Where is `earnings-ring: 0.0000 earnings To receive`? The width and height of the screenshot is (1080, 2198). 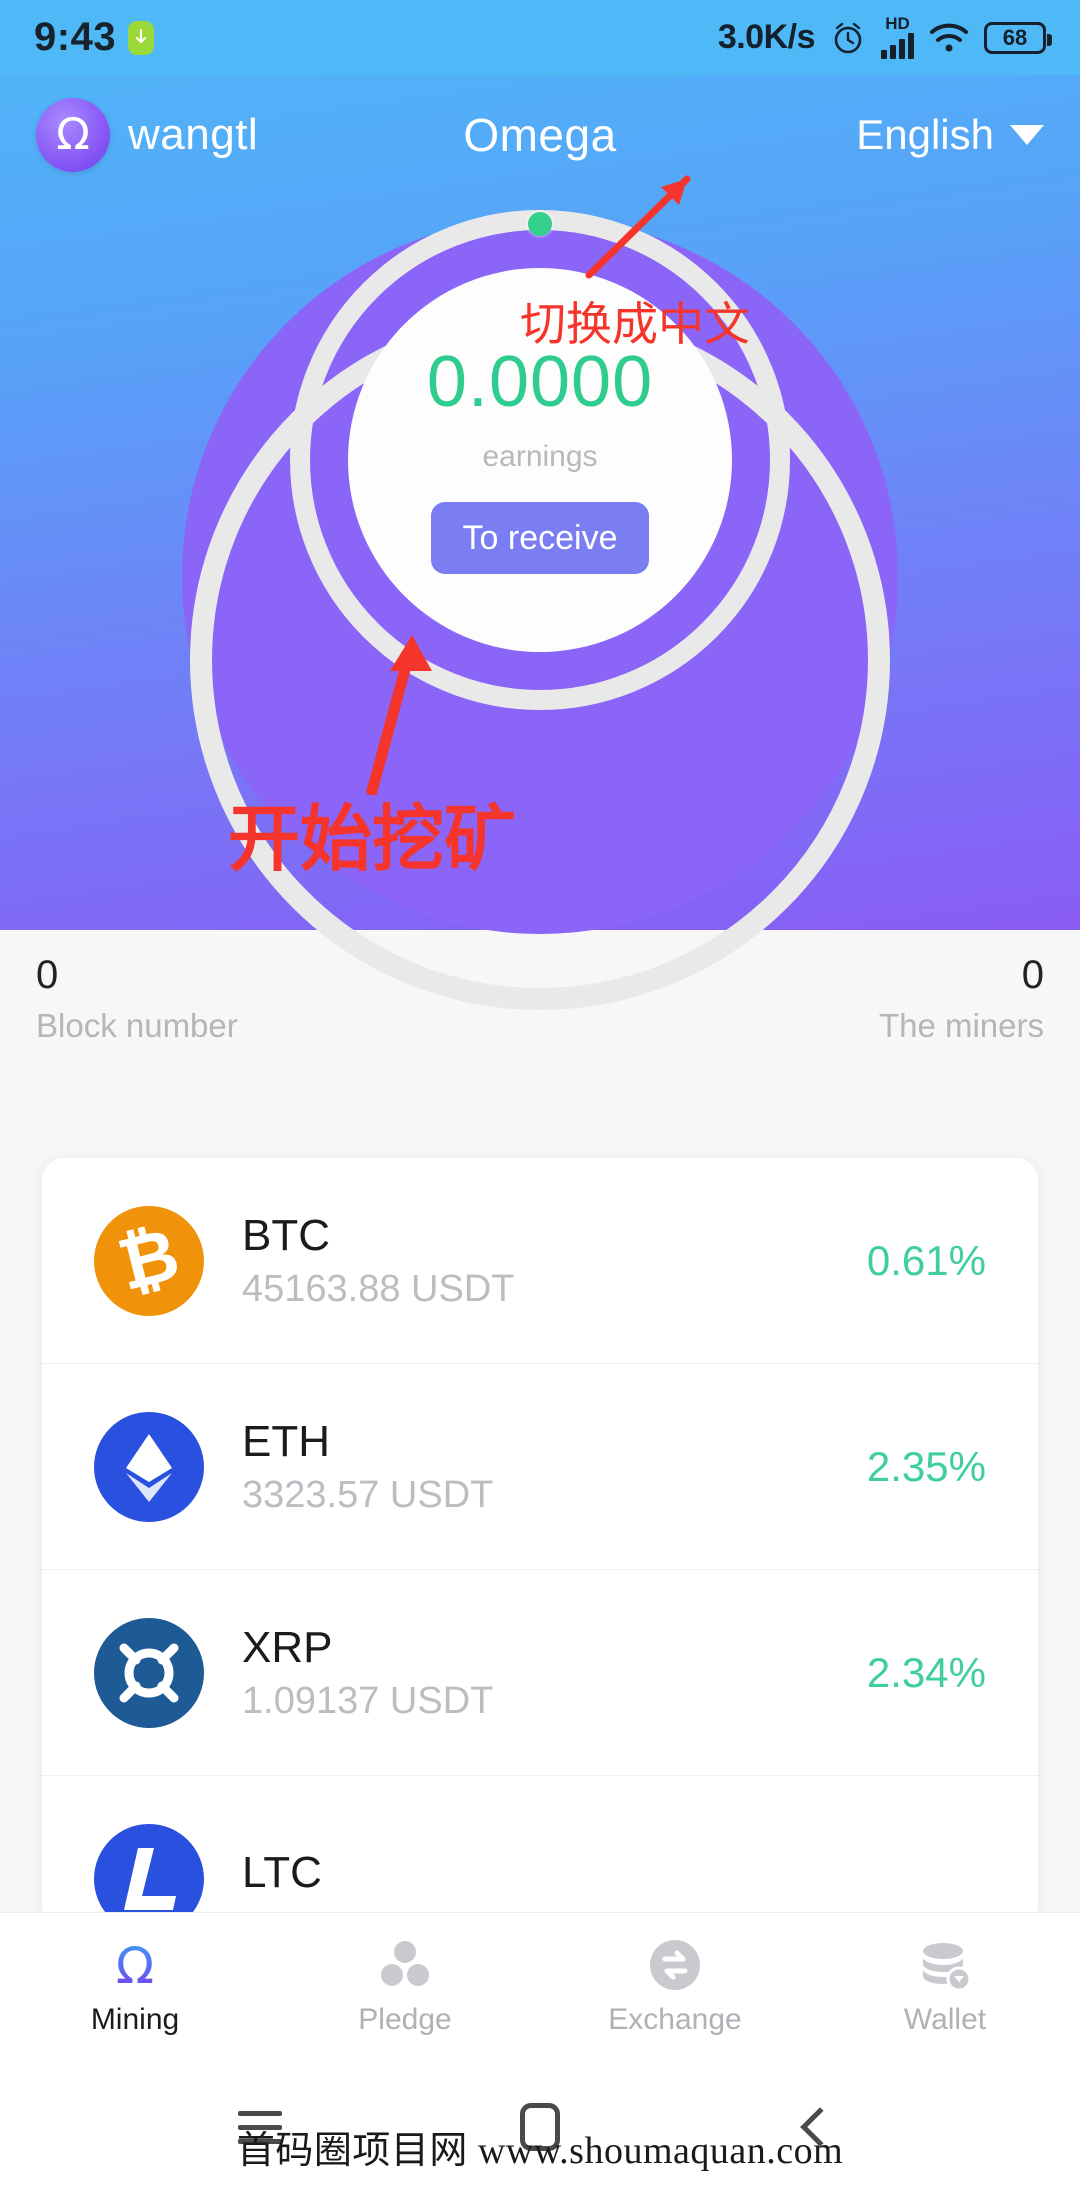 earnings-ring: 0.0000 earnings To receive is located at coordinates (540, 460).